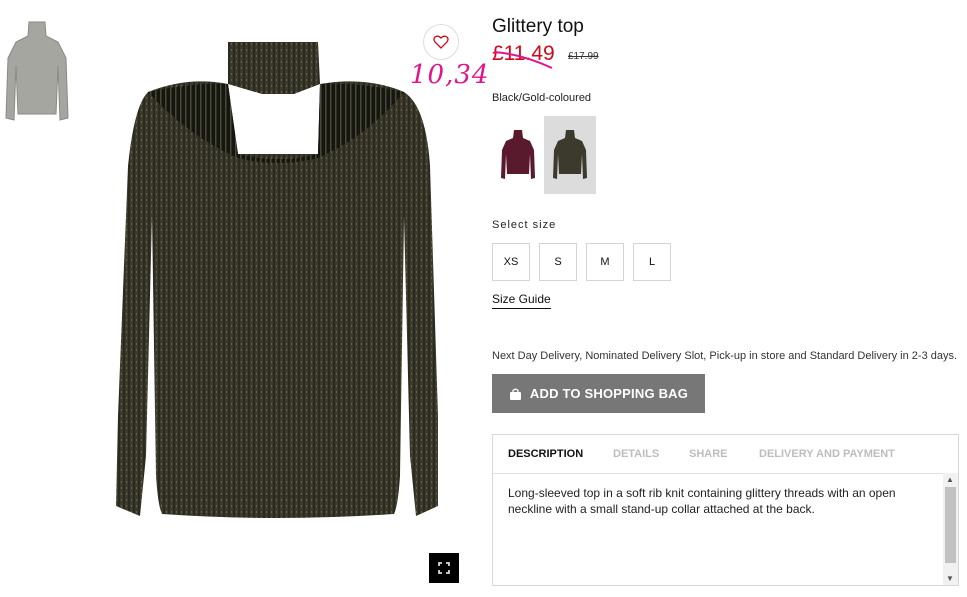 The width and height of the screenshot is (967, 597). I want to click on size-guide-link: Size Guide, so click(521, 300).